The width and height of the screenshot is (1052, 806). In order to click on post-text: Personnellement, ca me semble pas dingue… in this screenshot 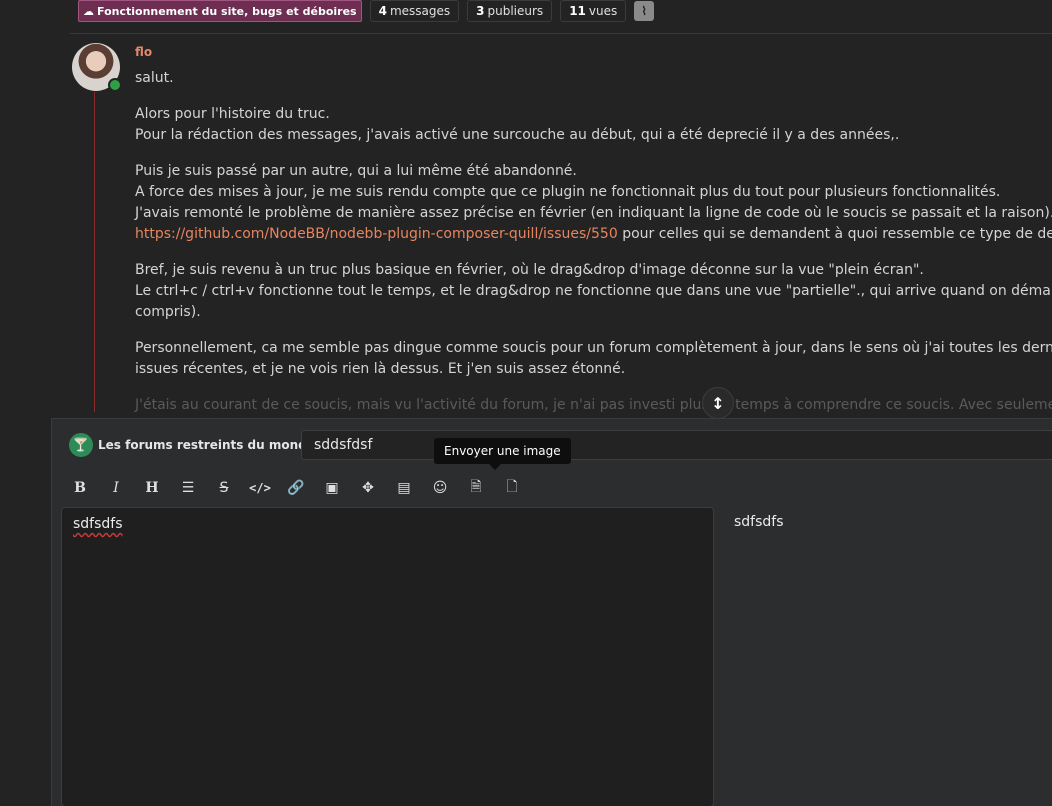, I will do `click(593, 348)`.